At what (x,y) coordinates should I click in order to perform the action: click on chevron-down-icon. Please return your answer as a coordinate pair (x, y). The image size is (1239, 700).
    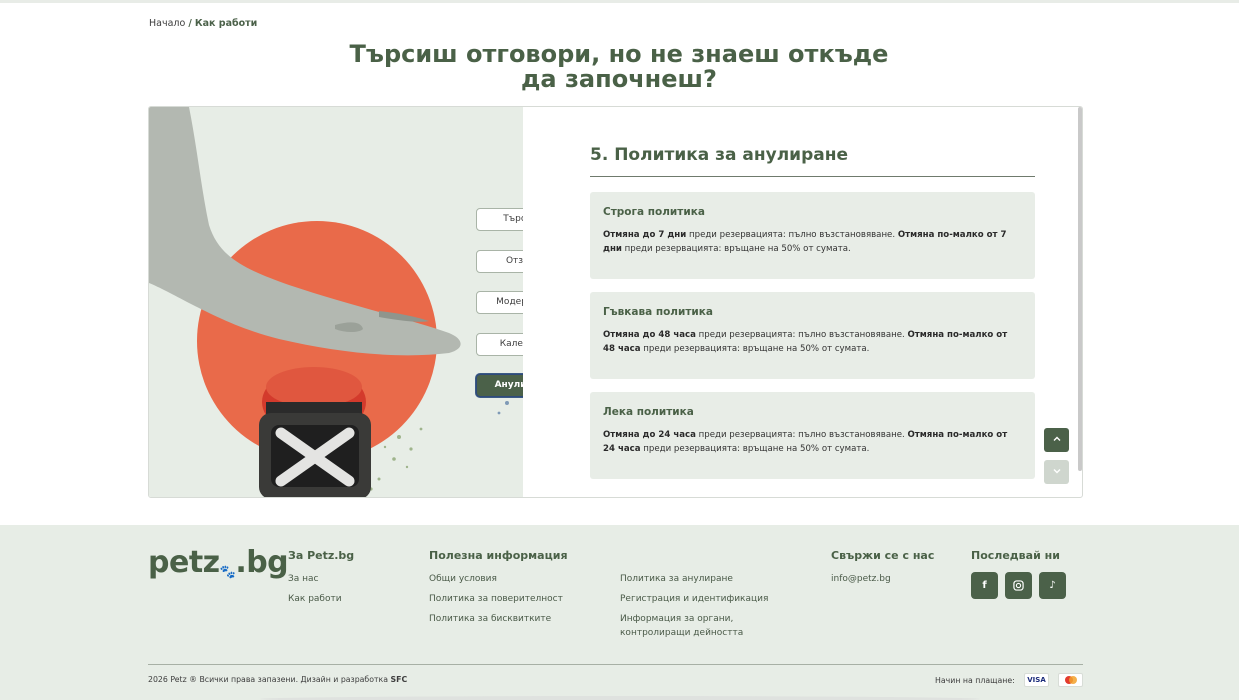
    Looking at the image, I should click on (1056, 471).